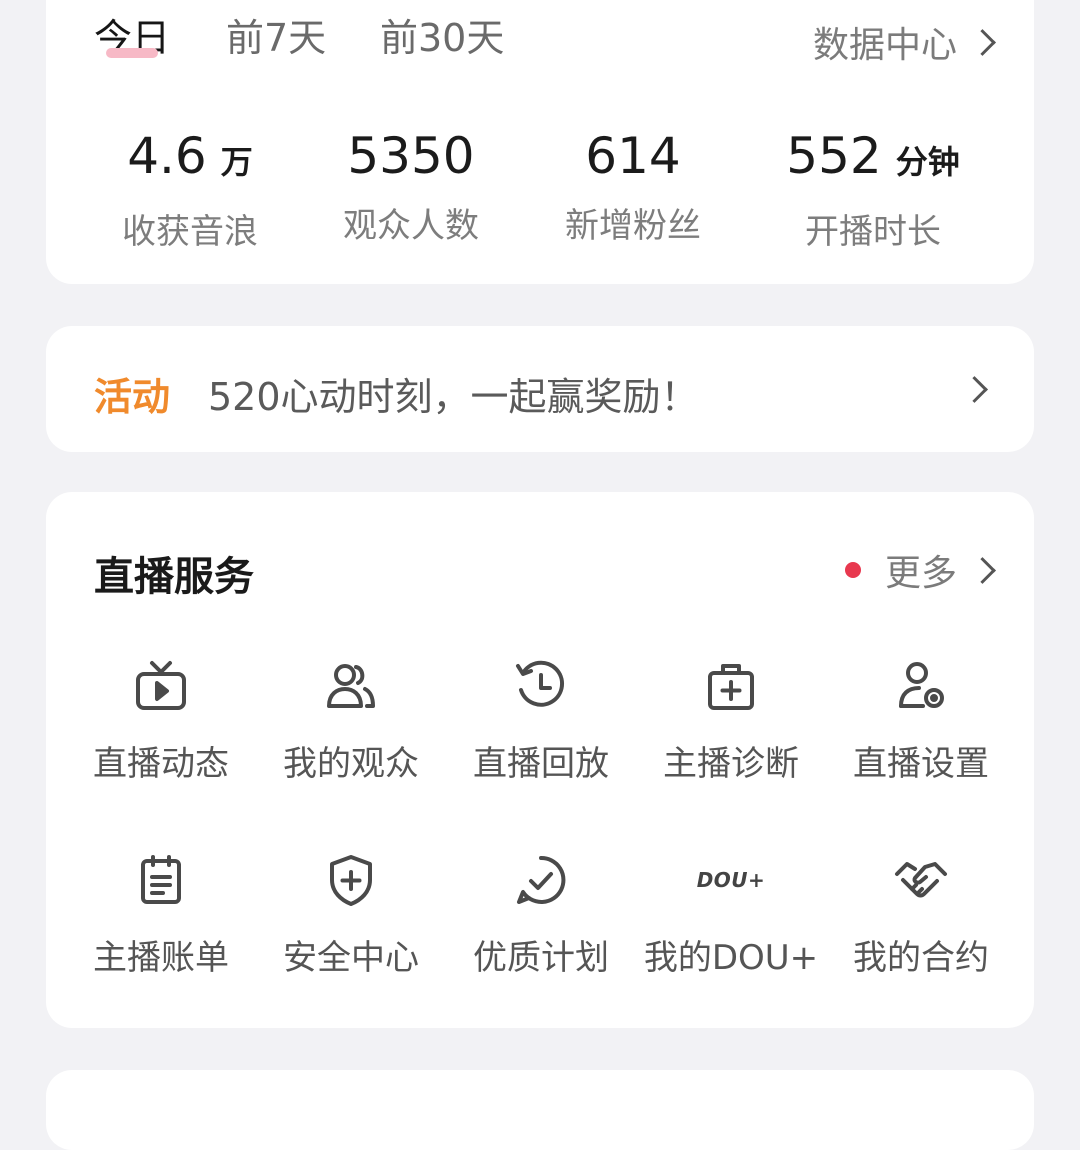 Image resolution: width=1080 pixels, height=1150 pixels. Describe the element at coordinates (167, 156) in the screenshot. I see `stat-value: 4.6` at that location.